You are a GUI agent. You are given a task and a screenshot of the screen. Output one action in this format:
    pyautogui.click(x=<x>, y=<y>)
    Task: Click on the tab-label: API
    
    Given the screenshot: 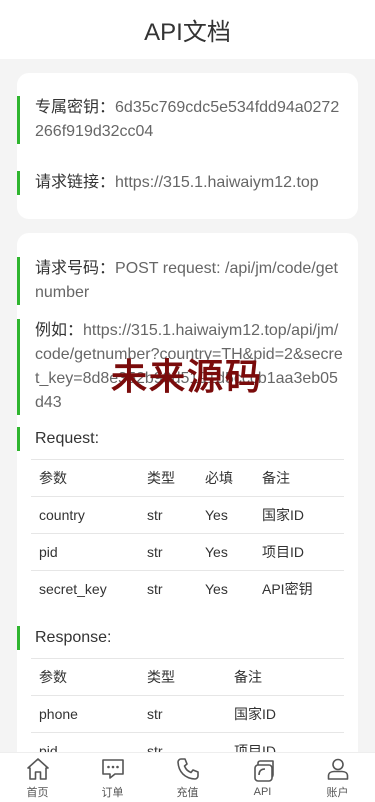 What is the action you would take?
    pyautogui.click(x=262, y=791)
    